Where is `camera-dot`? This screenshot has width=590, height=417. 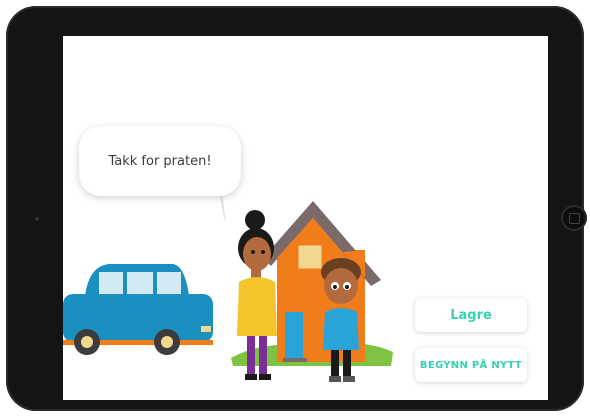 camera-dot is located at coordinates (37, 219).